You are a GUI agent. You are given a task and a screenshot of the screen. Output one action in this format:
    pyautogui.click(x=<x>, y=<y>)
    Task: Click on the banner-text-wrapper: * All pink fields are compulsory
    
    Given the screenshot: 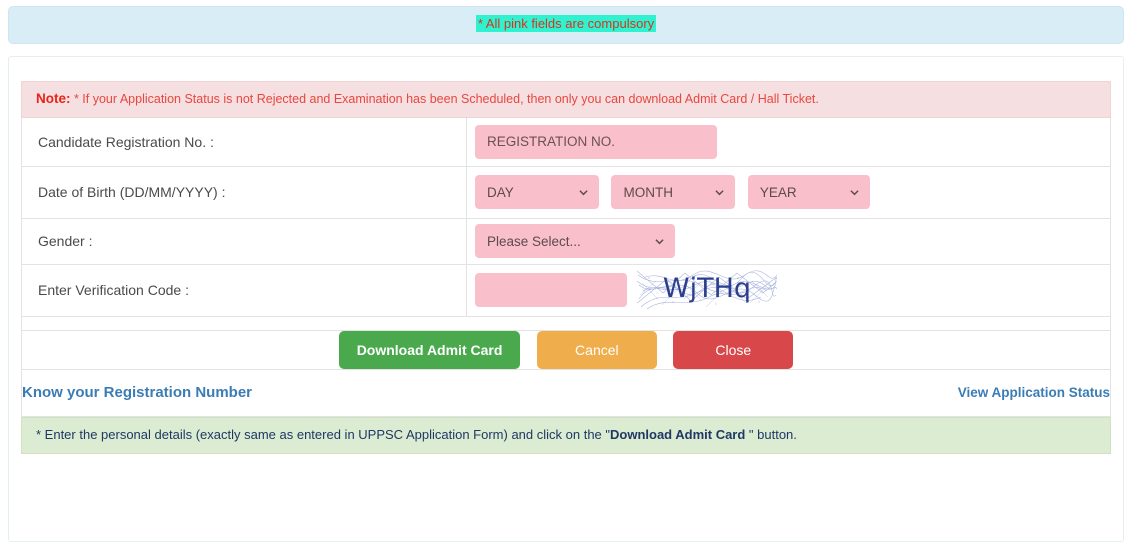 What is the action you would take?
    pyautogui.click(x=566, y=23)
    